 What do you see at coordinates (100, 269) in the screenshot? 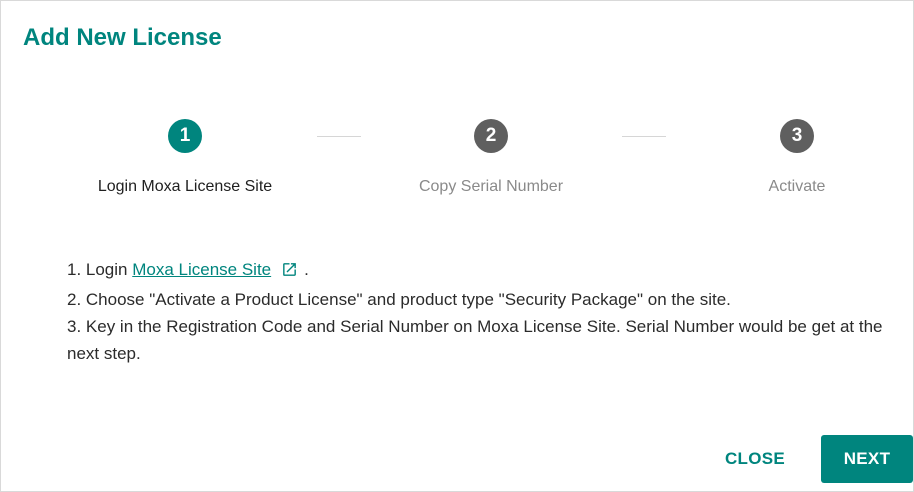
I see `instruction-1-prefix: 1. Login` at bounding box center [100, 269].